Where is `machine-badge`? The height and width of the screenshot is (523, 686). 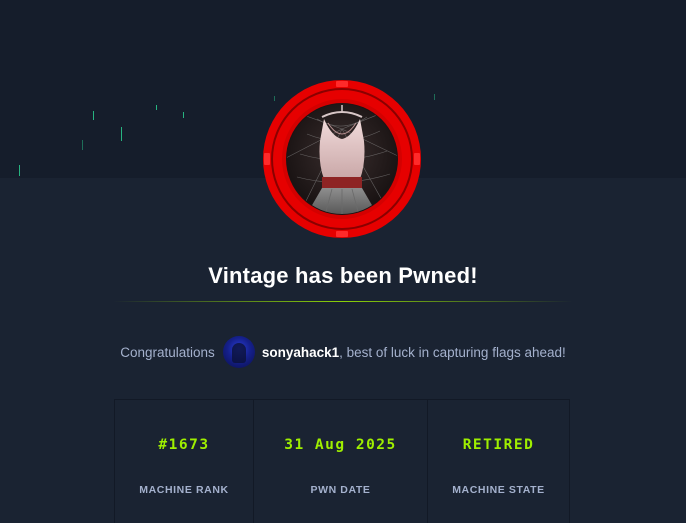 machine-badge is located at coordinates (342, 159).